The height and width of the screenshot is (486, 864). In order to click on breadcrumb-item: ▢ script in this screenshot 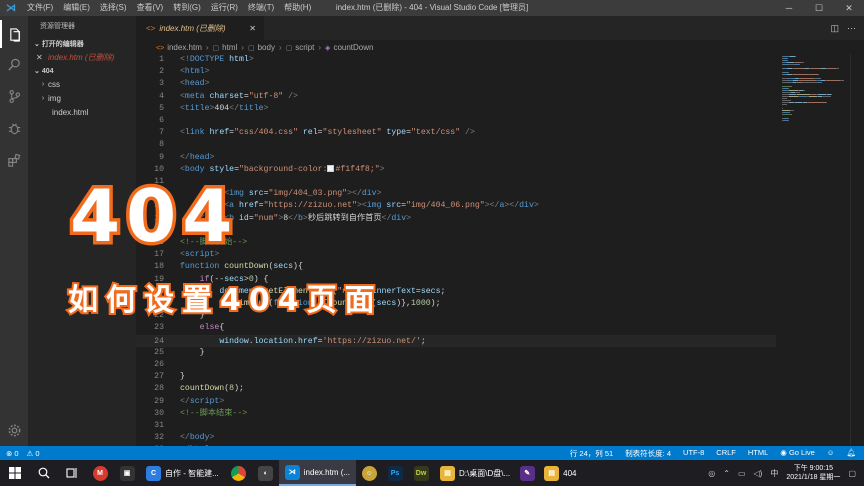, I will do `click(300, 47)`.